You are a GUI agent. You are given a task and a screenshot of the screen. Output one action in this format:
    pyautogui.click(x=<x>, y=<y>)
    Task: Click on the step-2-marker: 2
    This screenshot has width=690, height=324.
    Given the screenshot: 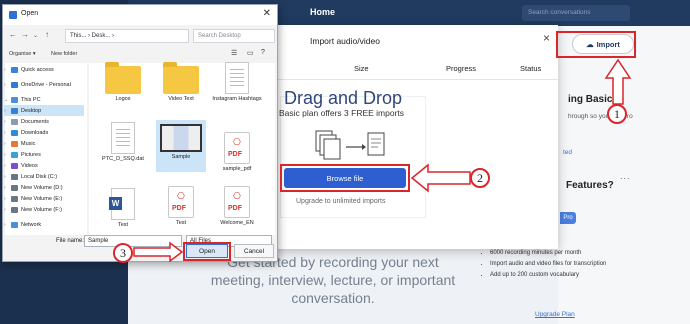 What is the action you would take?
    pyautogui.click(x=480, y=178)
    